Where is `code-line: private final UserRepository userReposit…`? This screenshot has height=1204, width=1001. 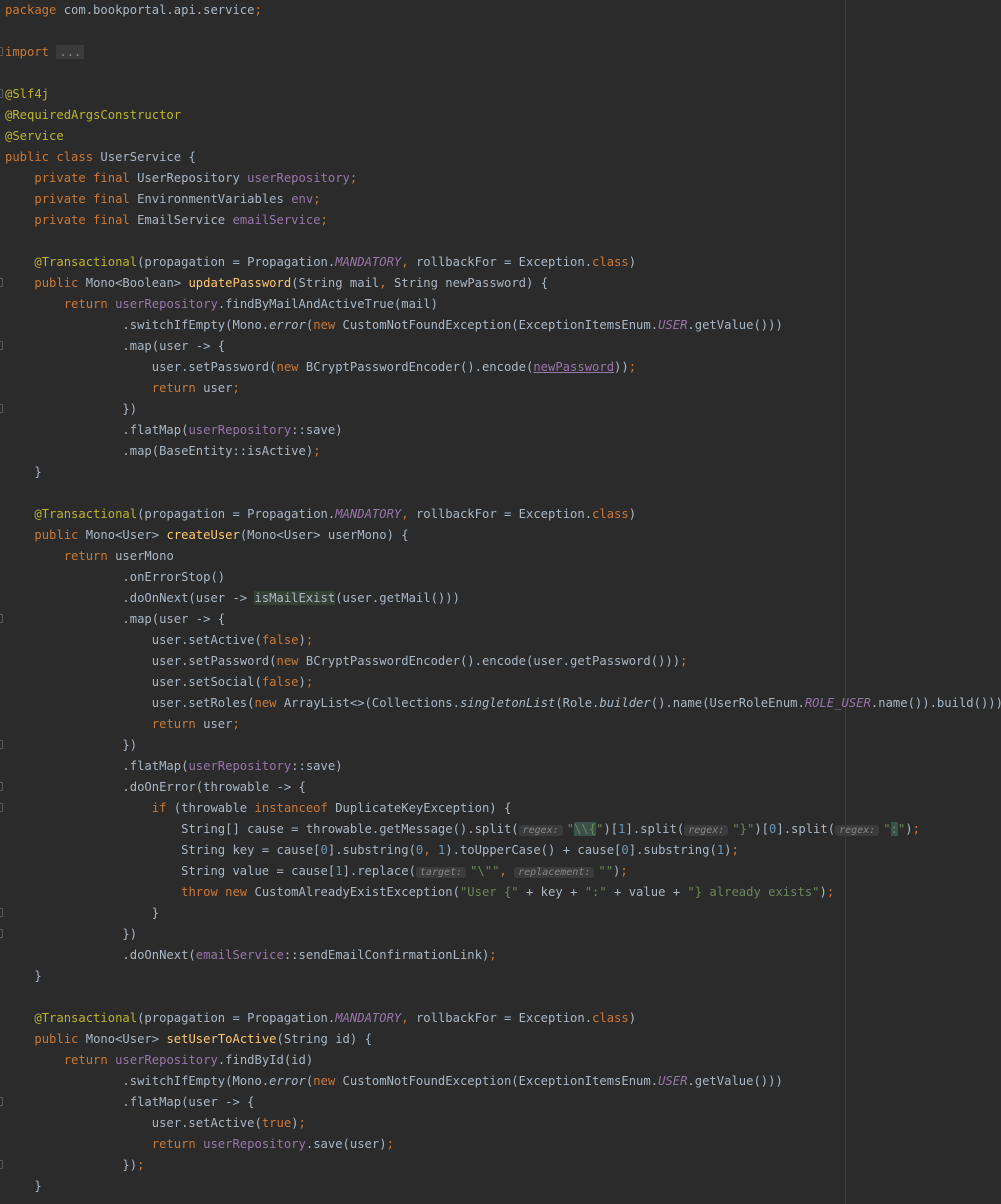
code-line: private final UserRepository userReposit… is located at coordinates (503, 178).